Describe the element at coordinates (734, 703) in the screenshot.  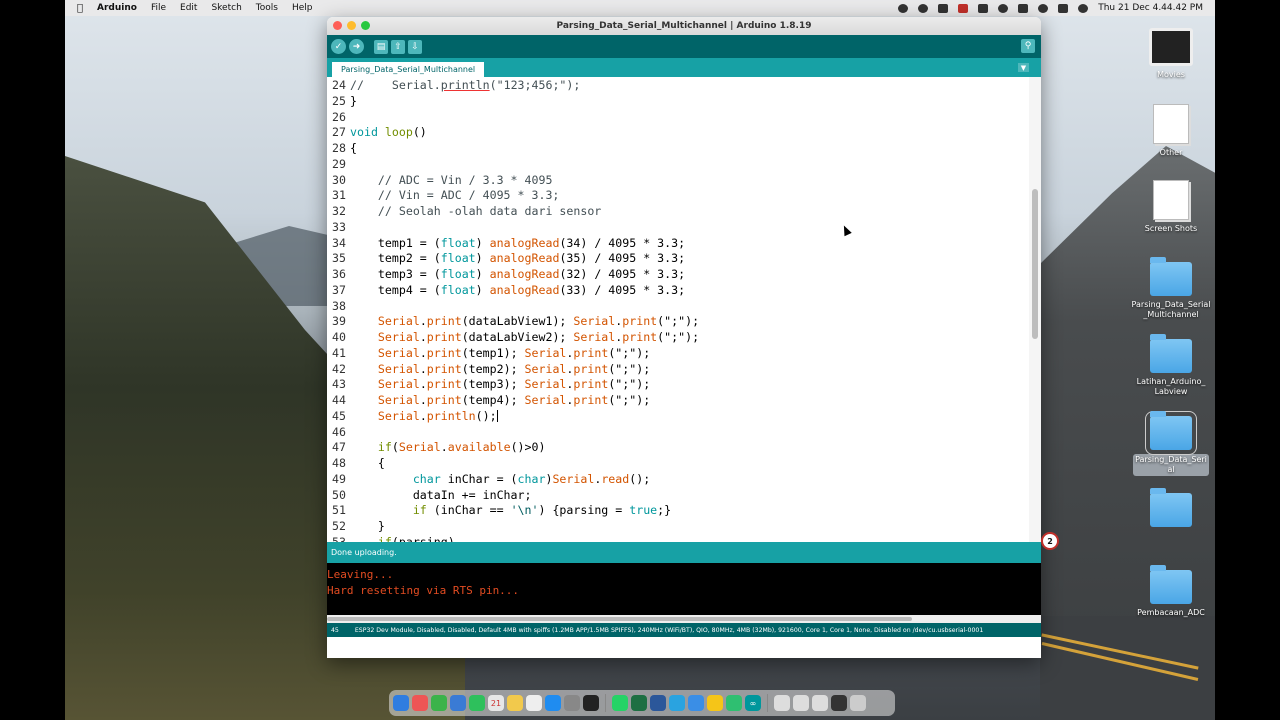
I see `camtasia-icon` at that location.